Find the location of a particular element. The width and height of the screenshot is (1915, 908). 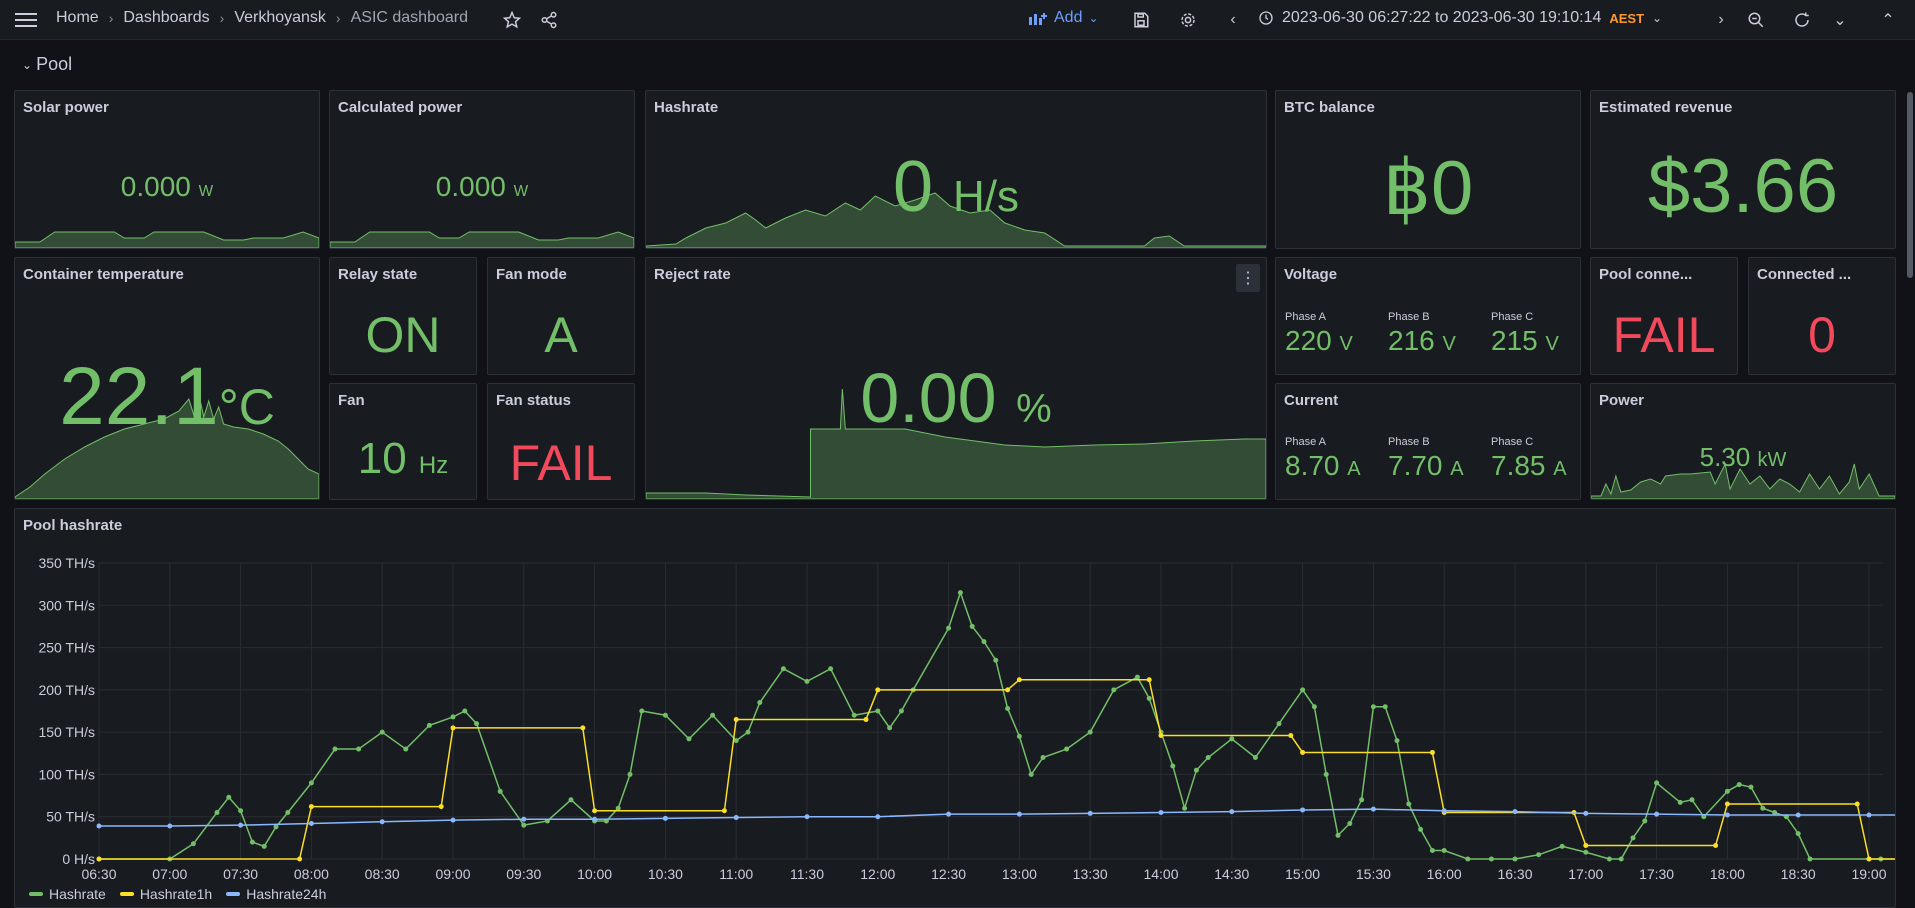

phase-label: Phase C is located at coordinates (1512, 317).